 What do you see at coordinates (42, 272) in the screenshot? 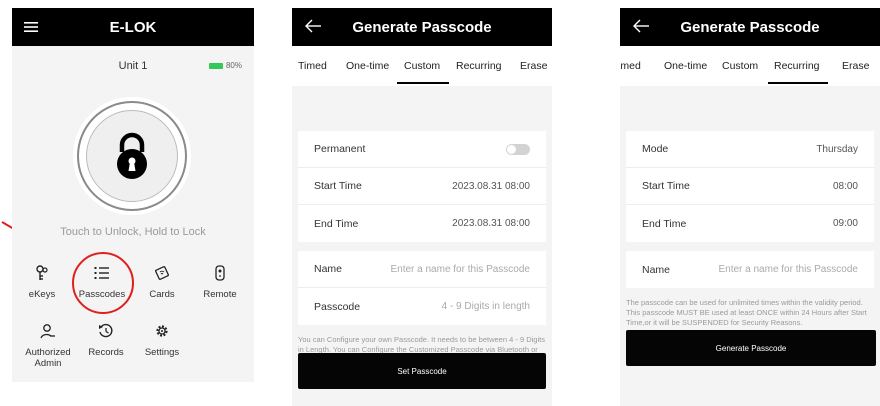
I see `ekey-icon` at bounding box center [42, 272].